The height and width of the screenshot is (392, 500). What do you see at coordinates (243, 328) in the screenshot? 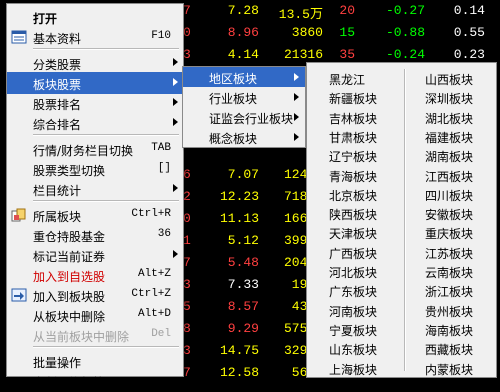
I see `quote-cell-price: 9.29` at bounding box center [243, 328].